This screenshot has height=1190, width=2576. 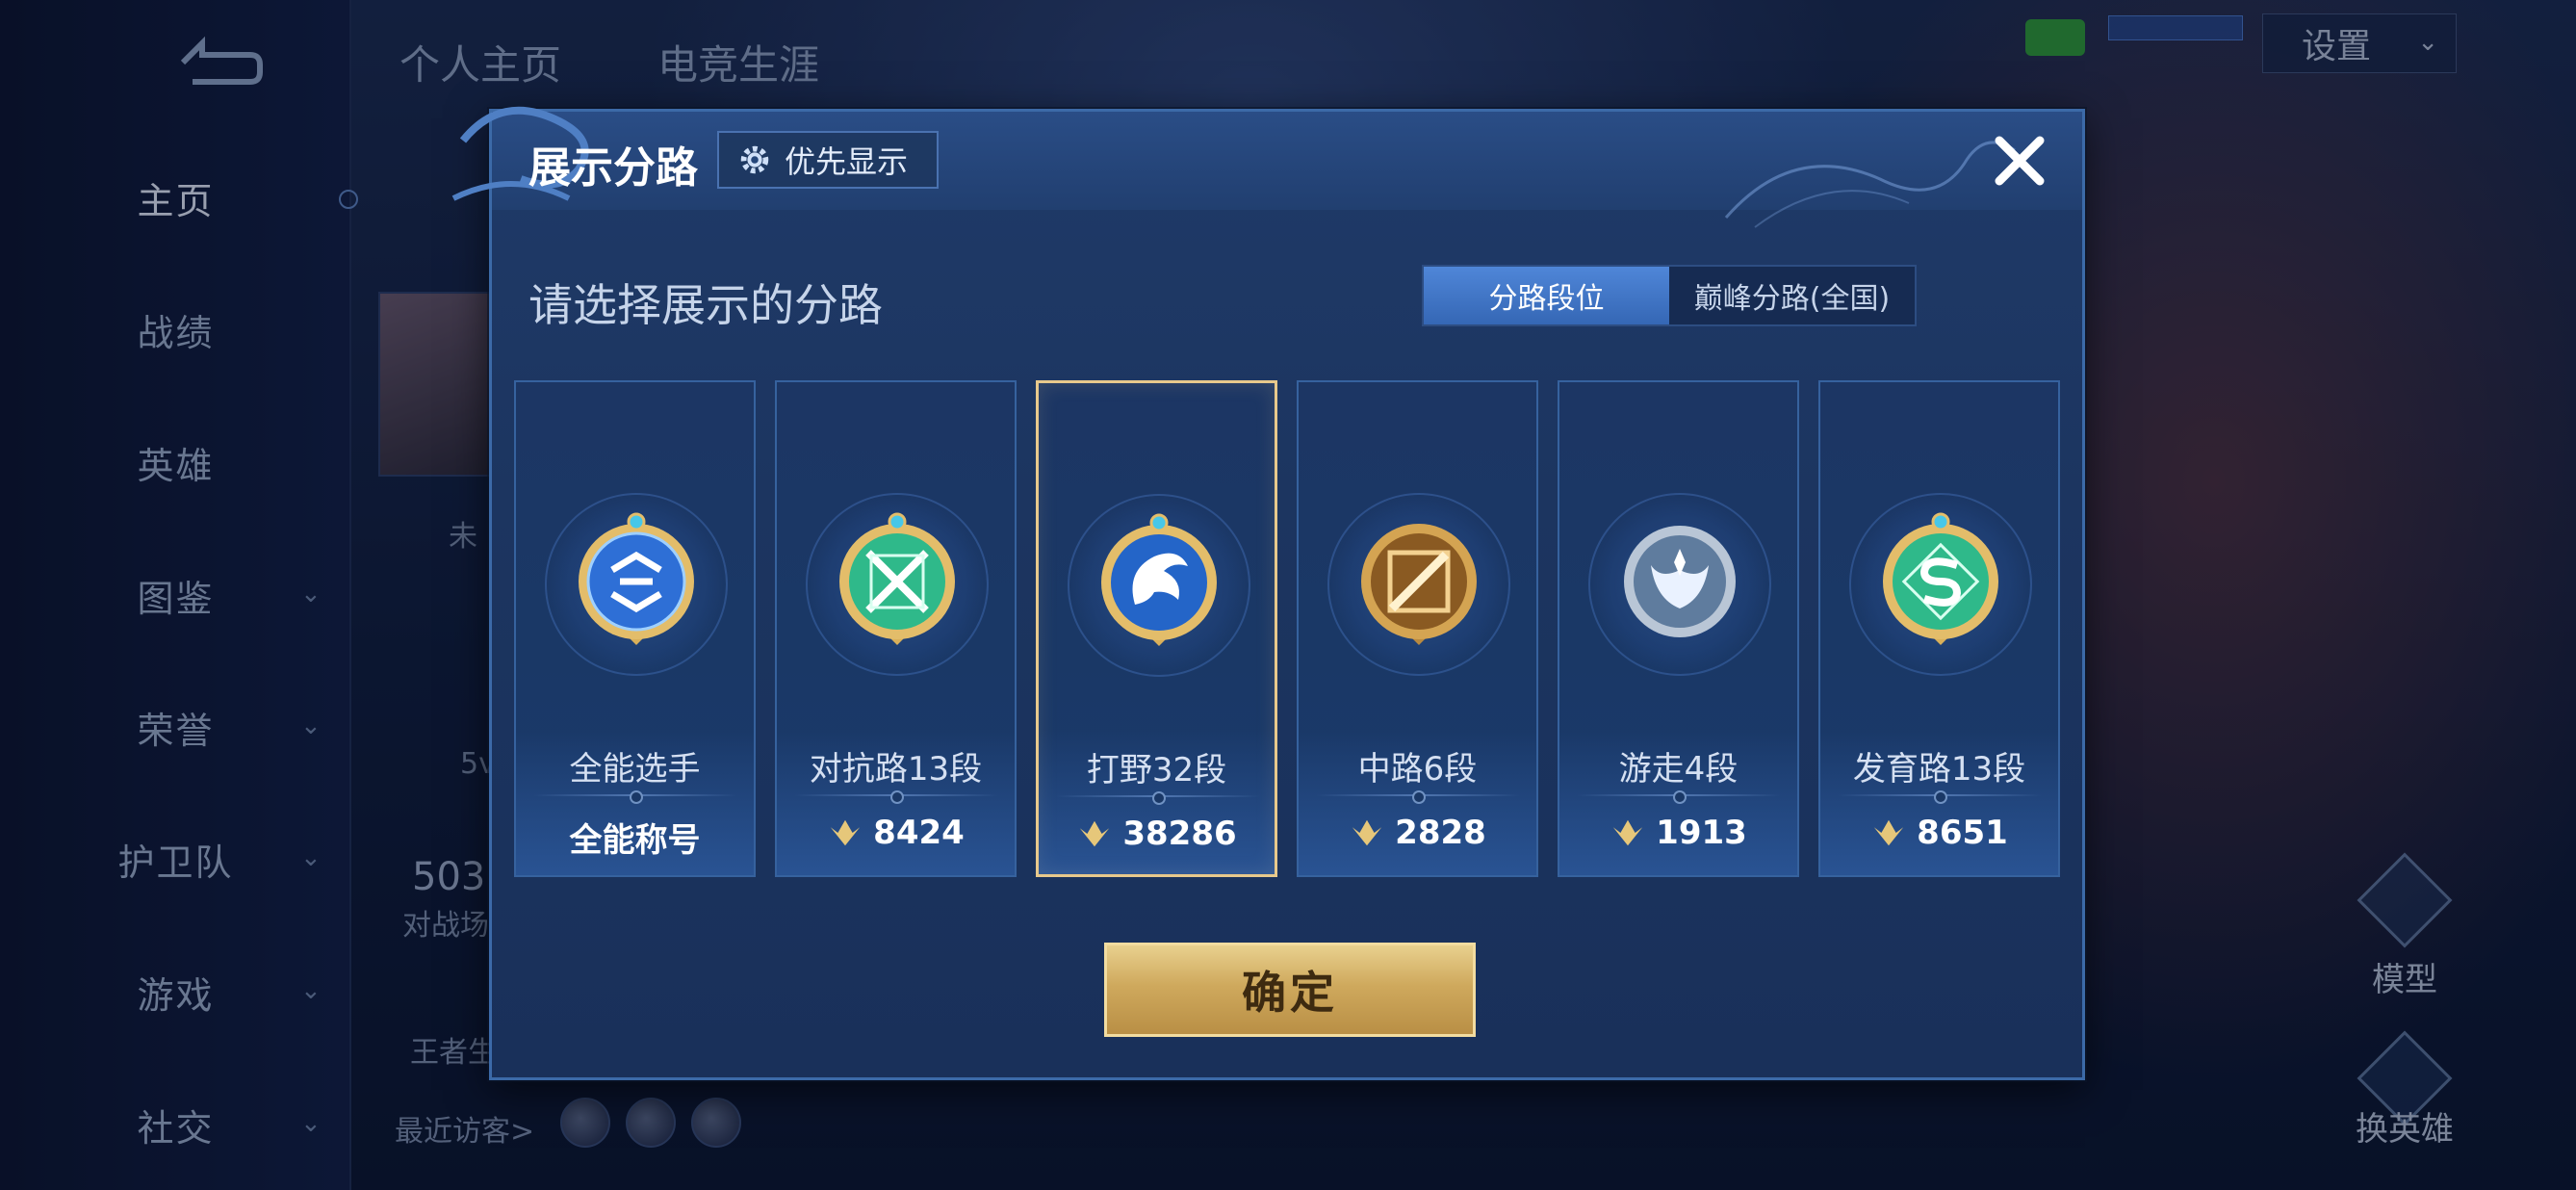 What do you see at coordinates (1180, 834) in the screenshot?
I see `lane-score-value: 38286` at bounding box center [1180, 834].